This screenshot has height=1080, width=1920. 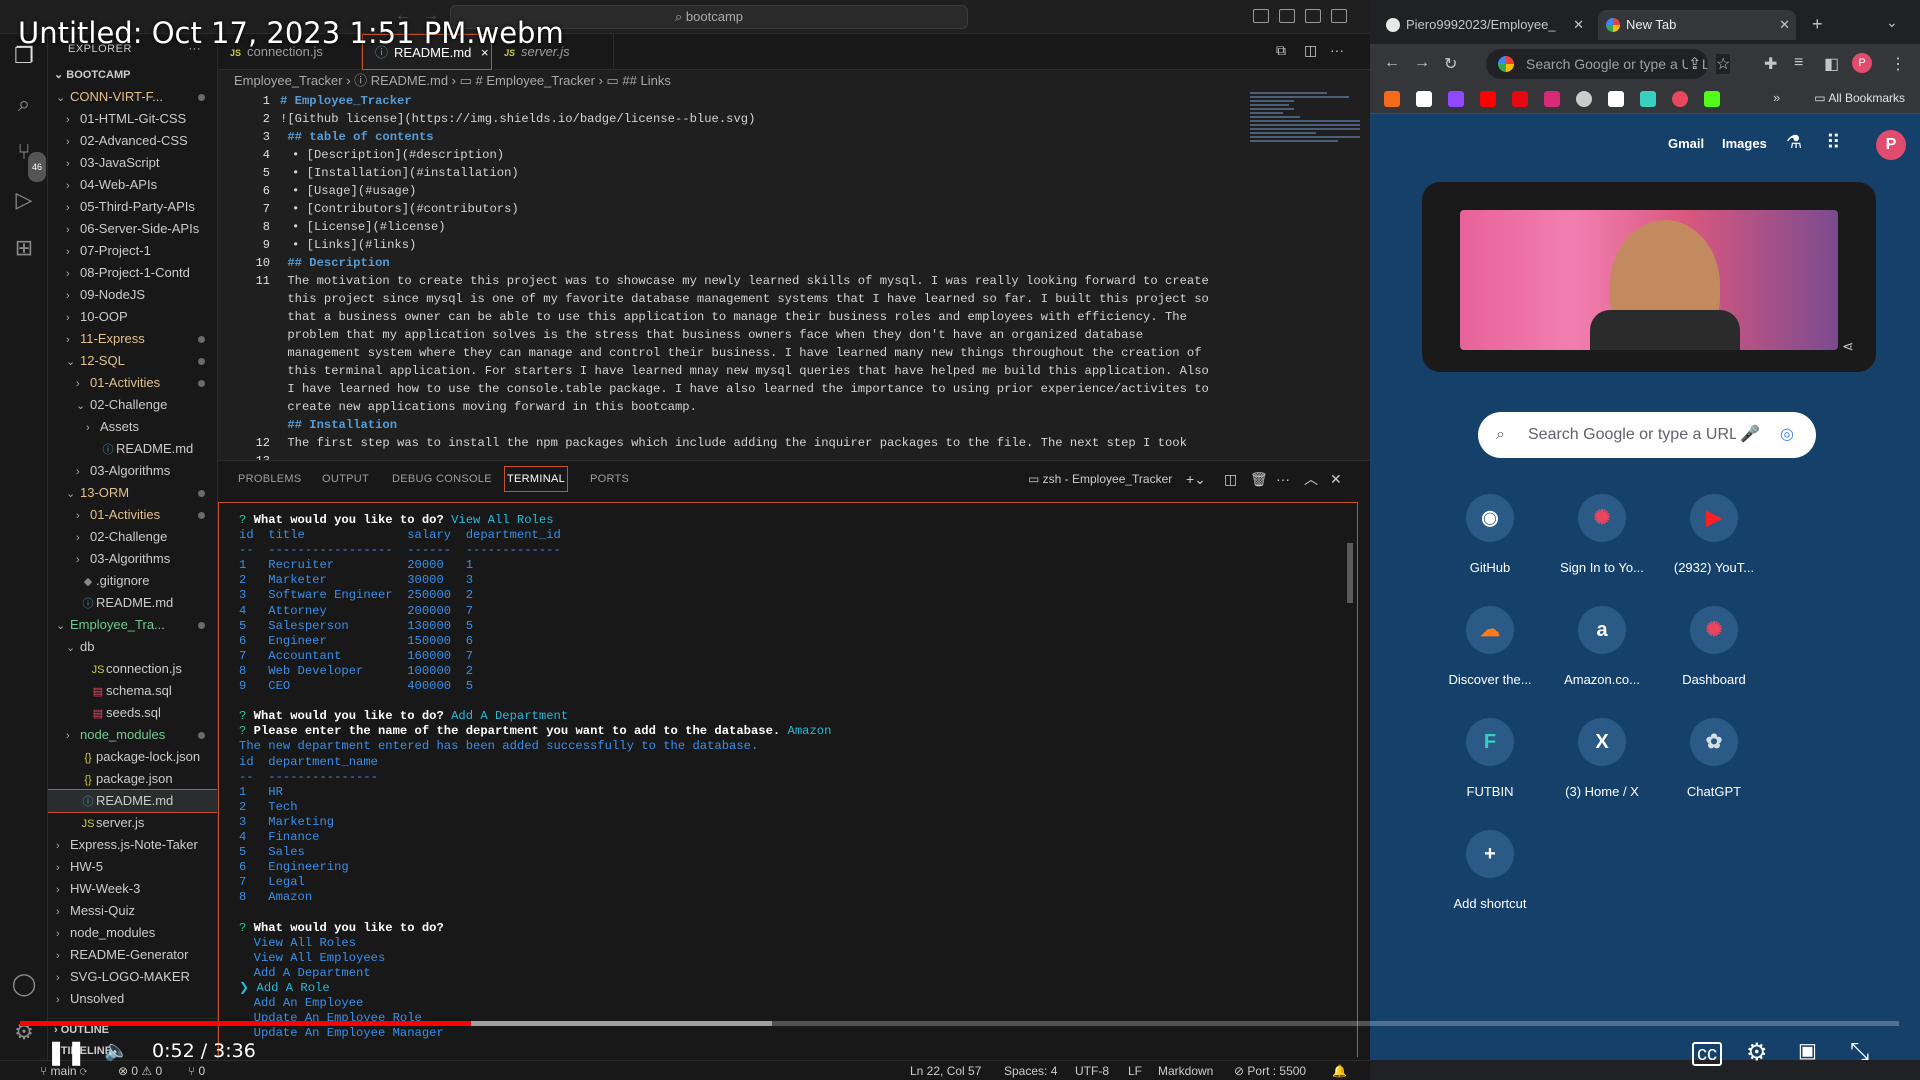 What do you see at coordinates (132, 713) in the screenshot?
I see `tree-item: ▤ seeds.sql` at bounding box center [132, 713].